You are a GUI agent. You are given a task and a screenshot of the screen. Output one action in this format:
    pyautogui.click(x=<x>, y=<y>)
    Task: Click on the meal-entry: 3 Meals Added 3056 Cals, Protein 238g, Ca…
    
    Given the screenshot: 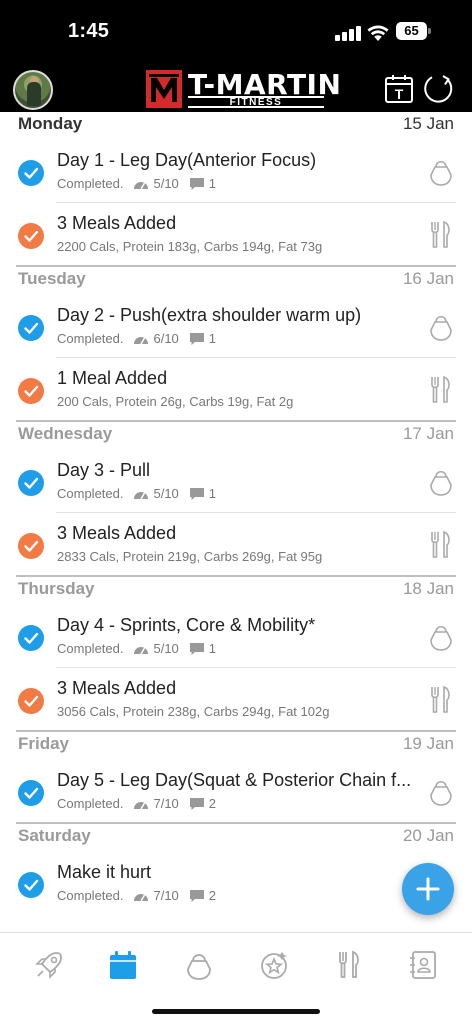 What is the action you would take?
    pyautogui.click(x=236, y=699)
    